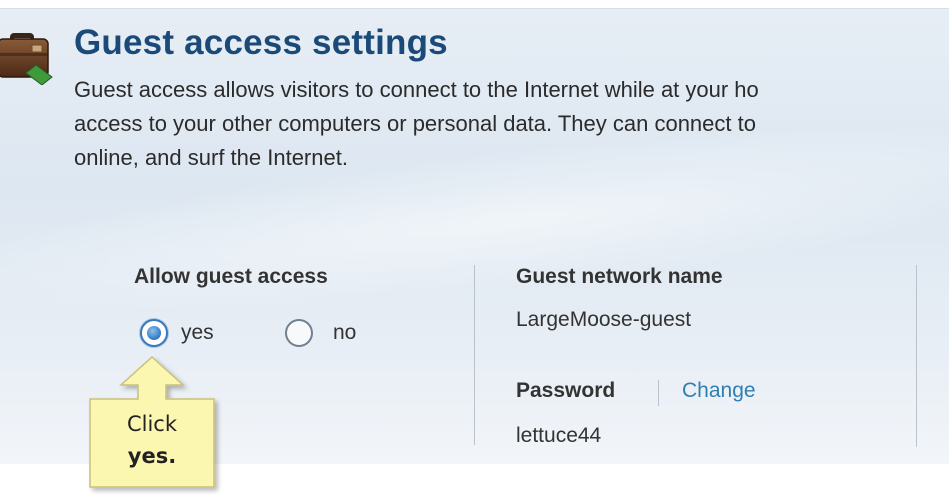 The image size is (949, 498). Describe the element at coordinates (719, 391) in the screenshot. I see `change-password-link: Change` at that location.